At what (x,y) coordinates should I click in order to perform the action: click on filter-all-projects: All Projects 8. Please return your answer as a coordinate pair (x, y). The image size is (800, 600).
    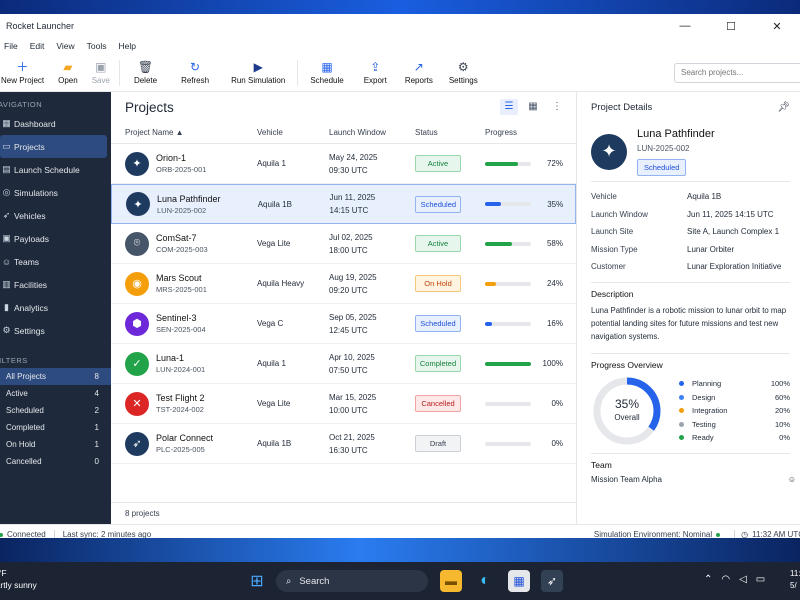
    Looking at the image, I should click on (55, 376).